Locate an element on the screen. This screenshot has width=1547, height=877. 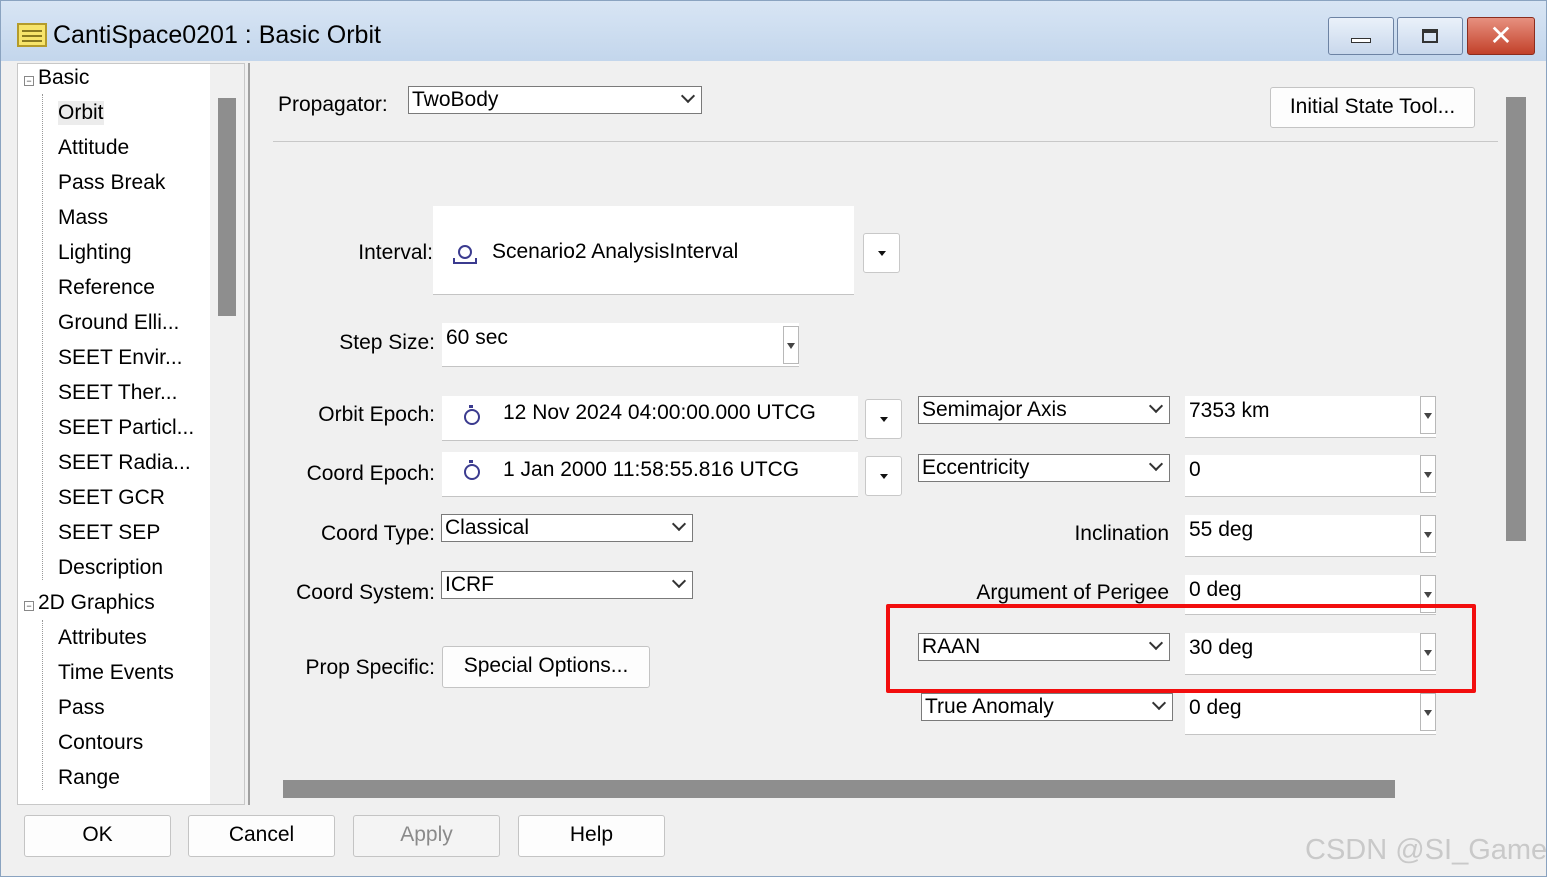
coord-system-label: Coord System: is located at coordinates (365, 592).